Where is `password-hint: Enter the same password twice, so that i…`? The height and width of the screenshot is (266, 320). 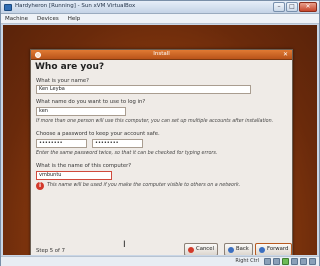 password-hint: Enter the same password twice, so that i… is located at coordinates (127, 153).